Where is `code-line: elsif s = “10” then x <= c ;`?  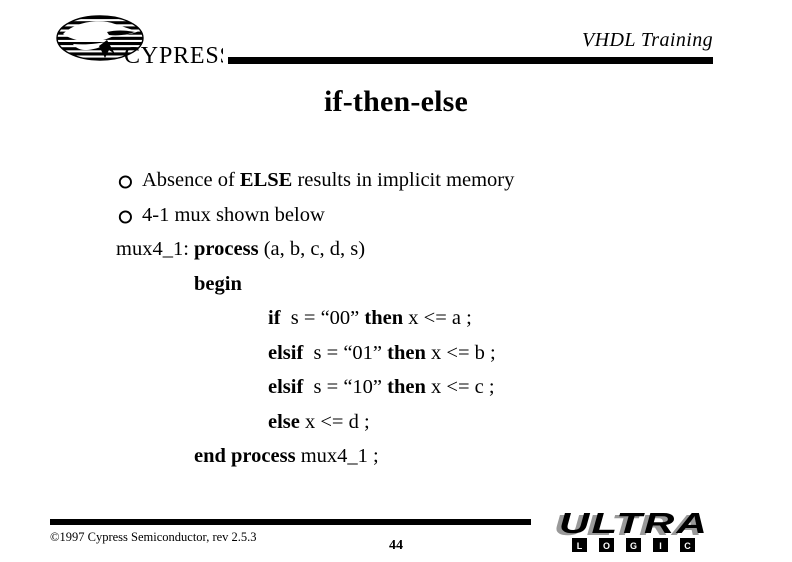
code-line: elsif s = “10” then x <= c ; is located at coordinates (426, 387).